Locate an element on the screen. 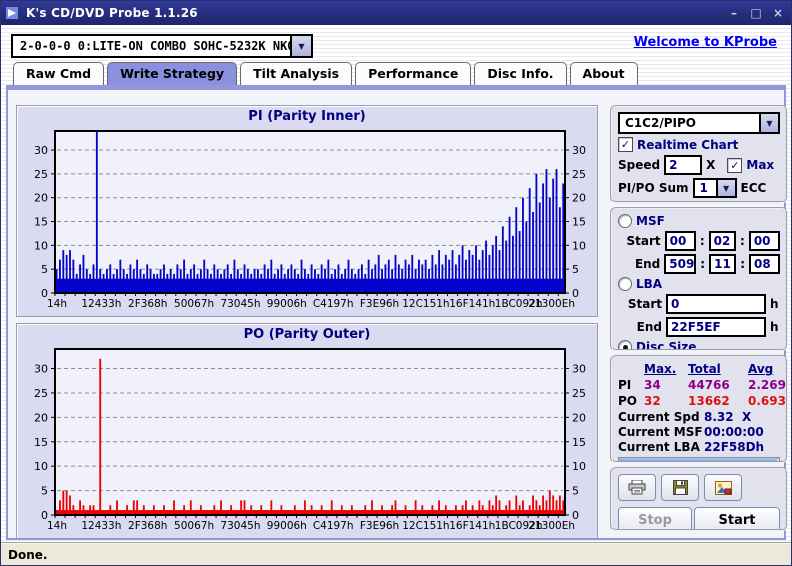  speed-label: Speed is located at coordinates (639, 165).